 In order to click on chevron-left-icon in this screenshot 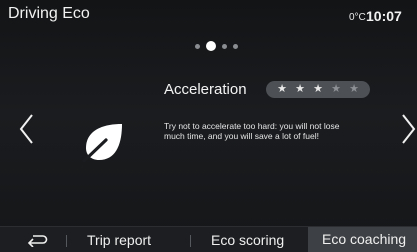, I will do `click(26, 129)`.